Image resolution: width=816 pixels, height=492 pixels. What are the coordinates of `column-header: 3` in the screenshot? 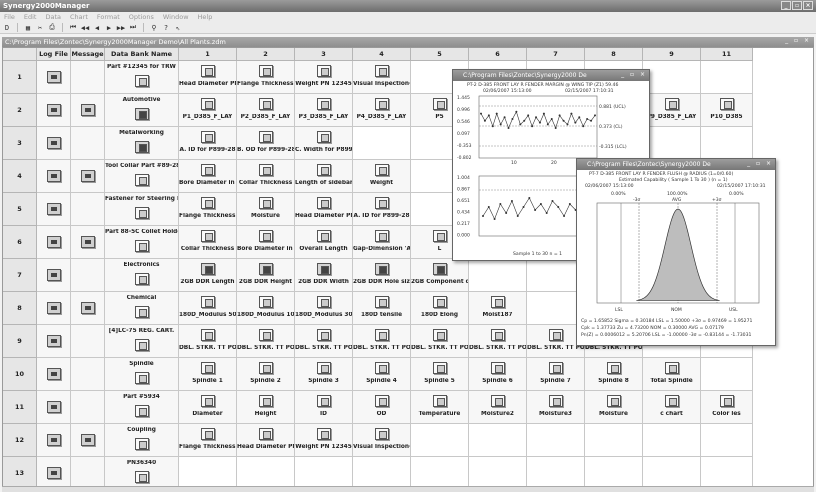 It's located at (324, 54).